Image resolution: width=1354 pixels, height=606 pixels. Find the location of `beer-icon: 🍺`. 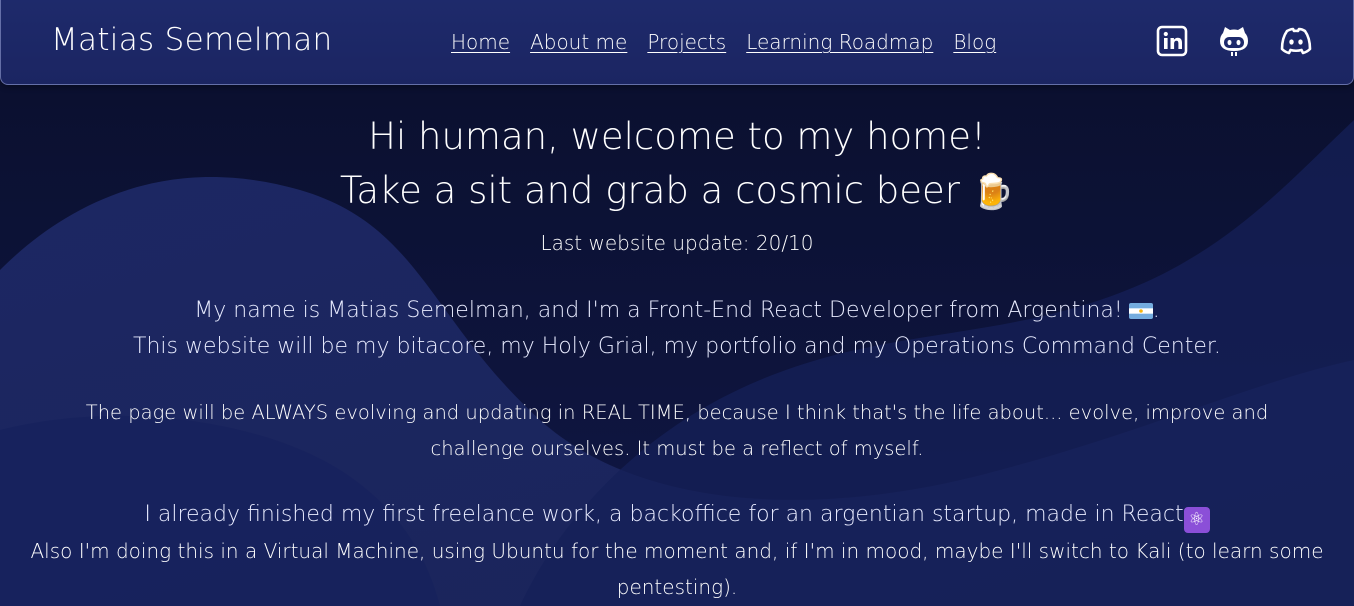

beer-icon: 🍺 is located at coordinates (993, 192).